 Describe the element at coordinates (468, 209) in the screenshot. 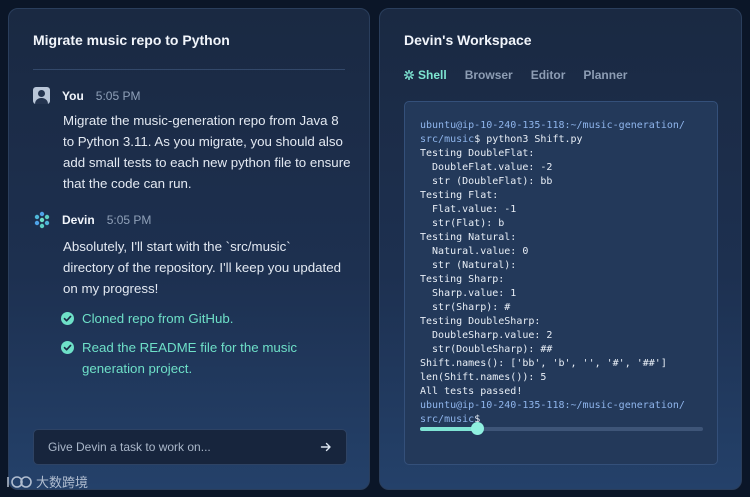

I see `terminal-text: Flat.value: -1` at that location.